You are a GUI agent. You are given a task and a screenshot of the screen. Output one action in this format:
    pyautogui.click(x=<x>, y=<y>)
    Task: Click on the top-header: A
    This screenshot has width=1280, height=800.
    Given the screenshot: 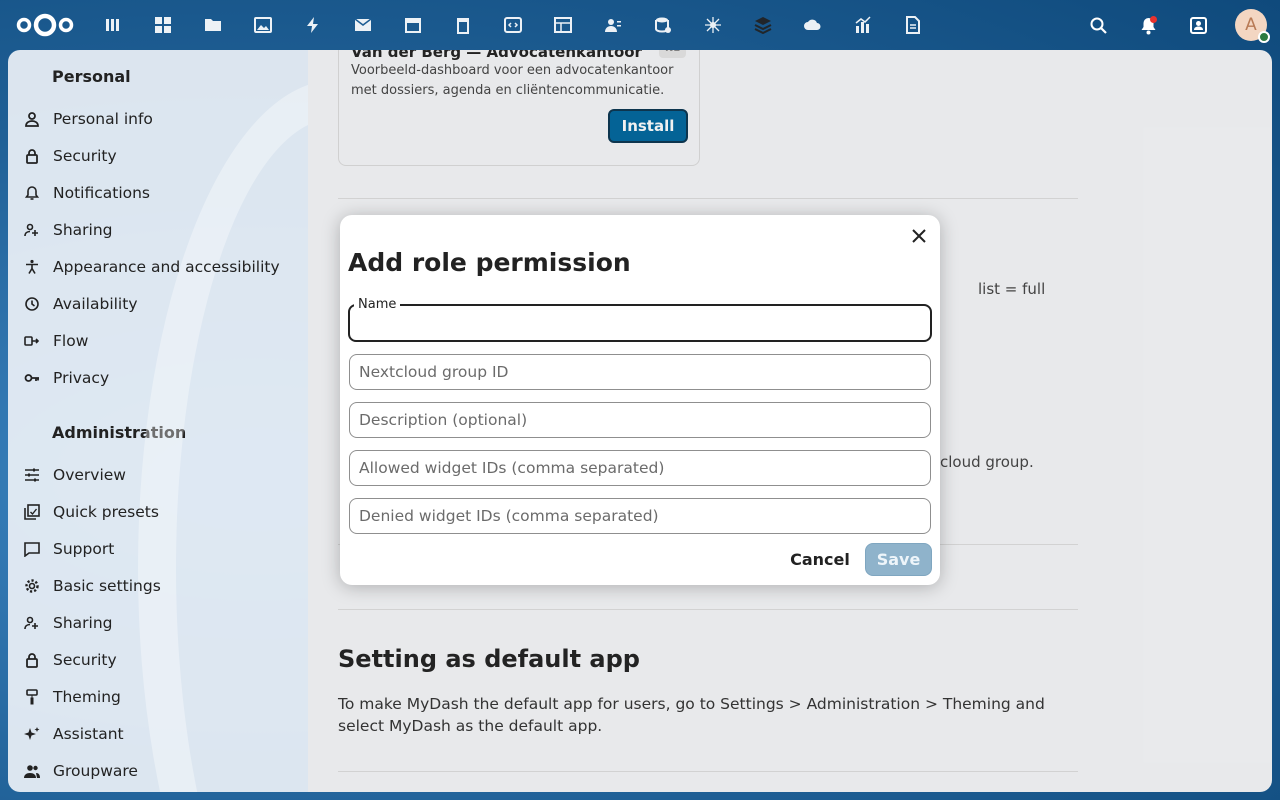 What is the action you would take?
    pyautogui.click(x=640, y=25)
    